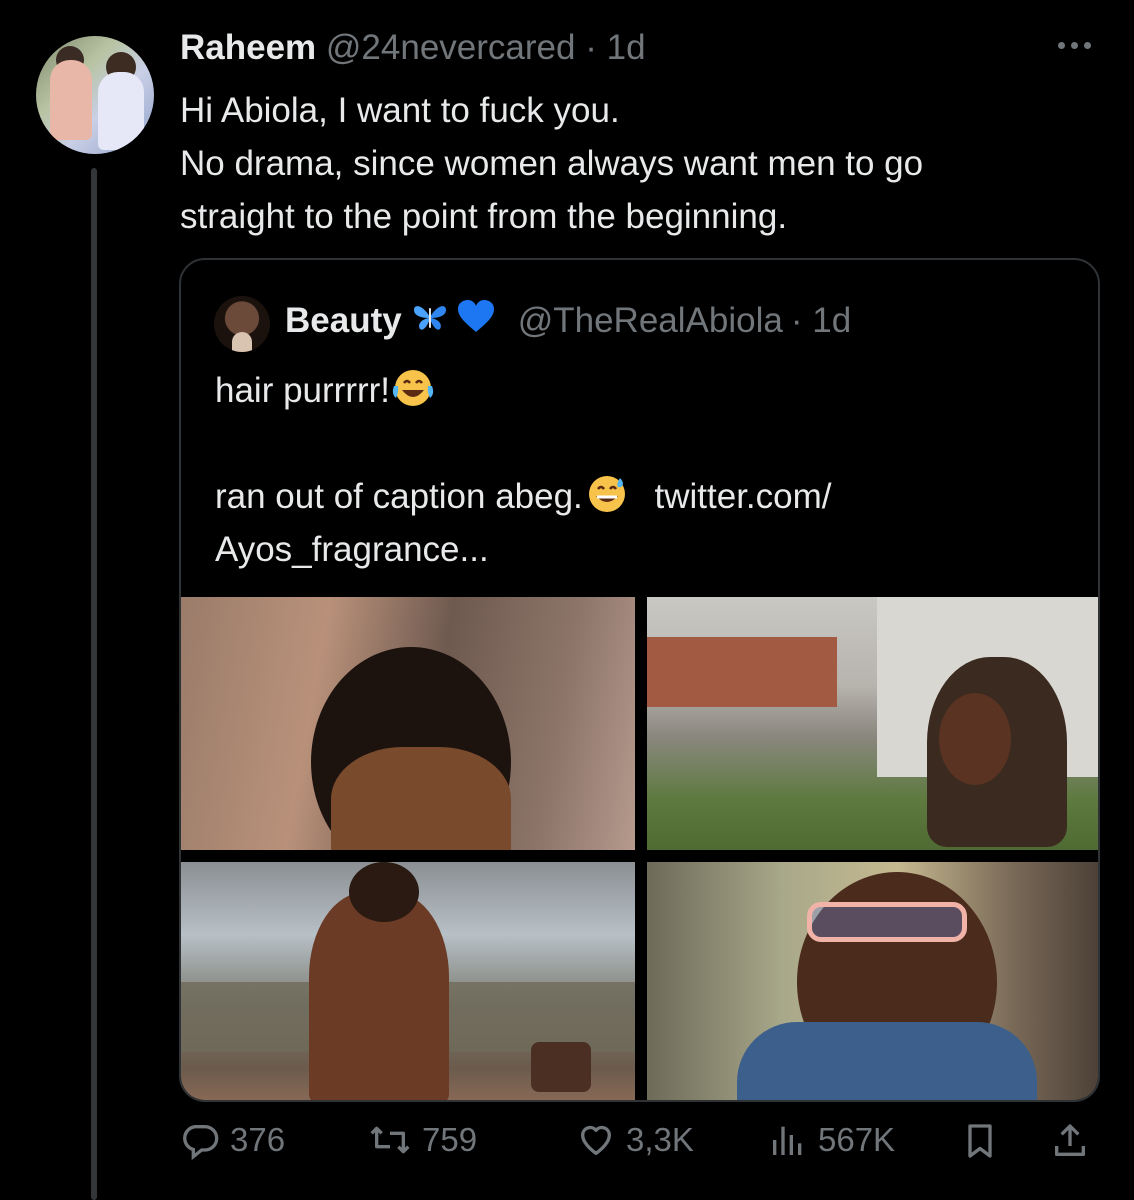 The image size is (1134, 1200). I want to click on views-button: 567K, so click(831, 1140).